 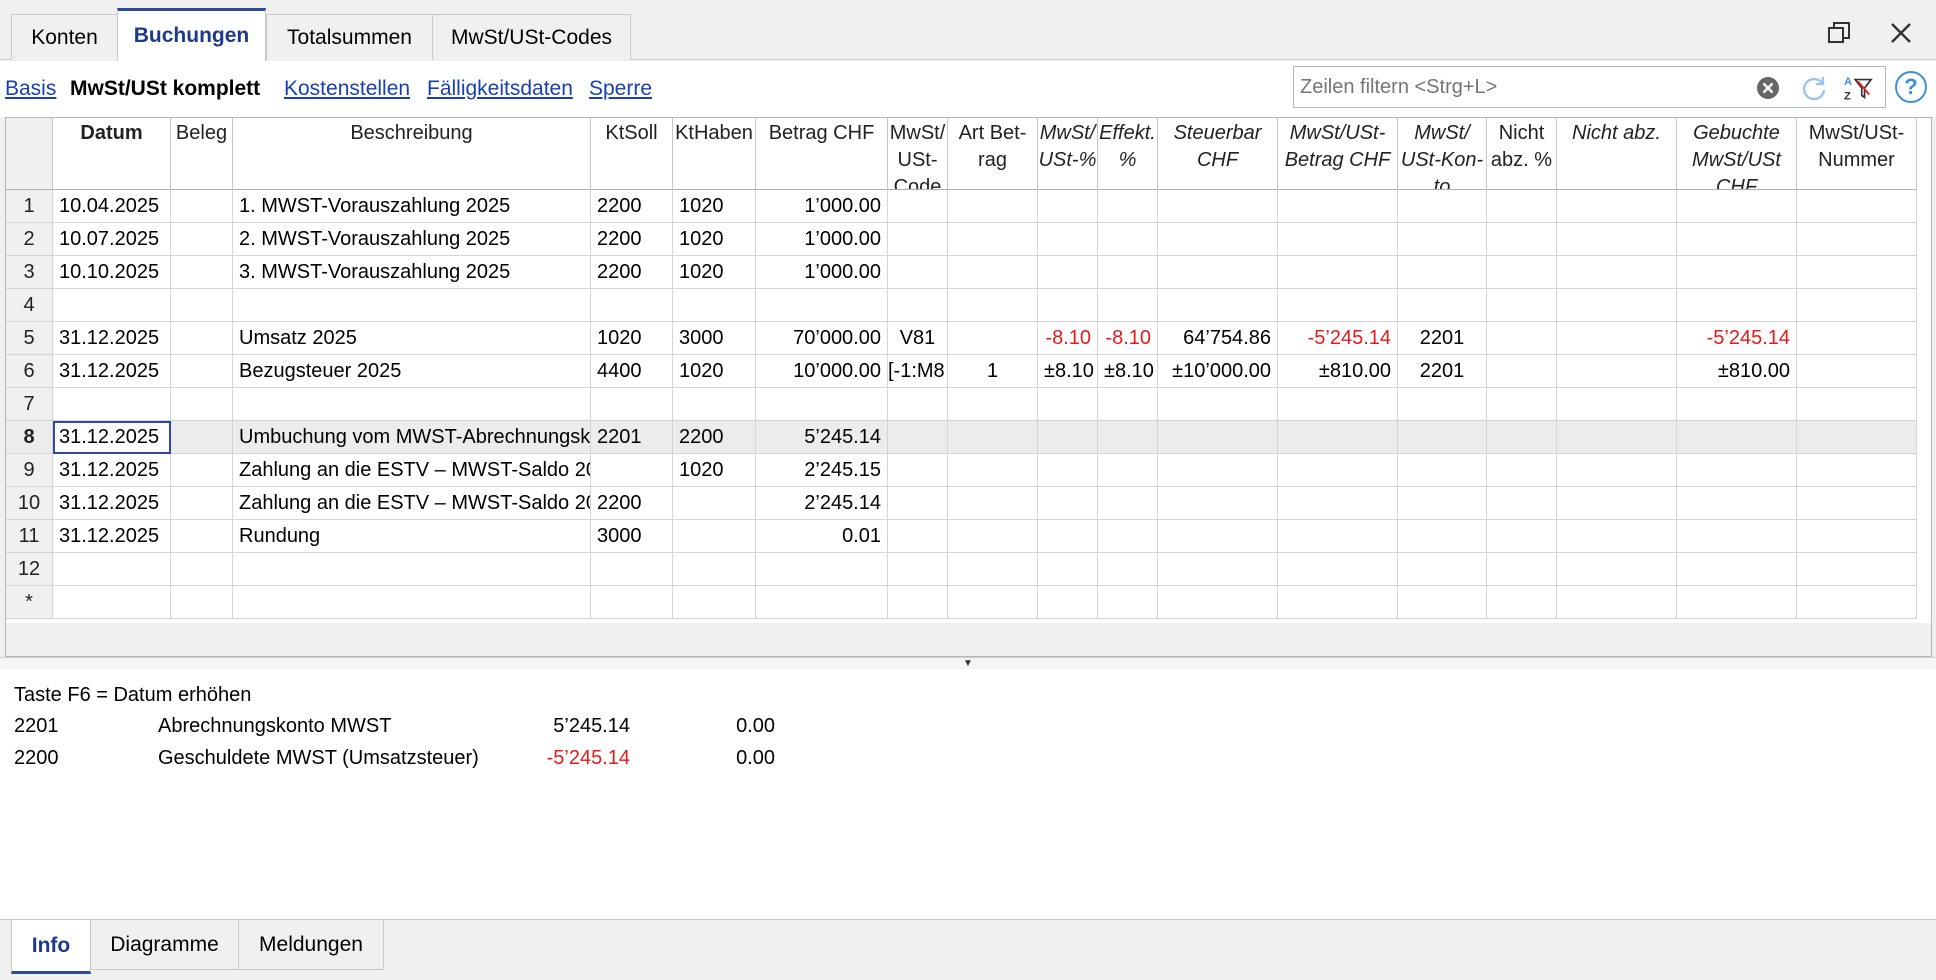 What do you see at coordinates (112, 272) in the screenshot?
I see `cell-datum: 10.10.2025` at bounding box center [112, 272].